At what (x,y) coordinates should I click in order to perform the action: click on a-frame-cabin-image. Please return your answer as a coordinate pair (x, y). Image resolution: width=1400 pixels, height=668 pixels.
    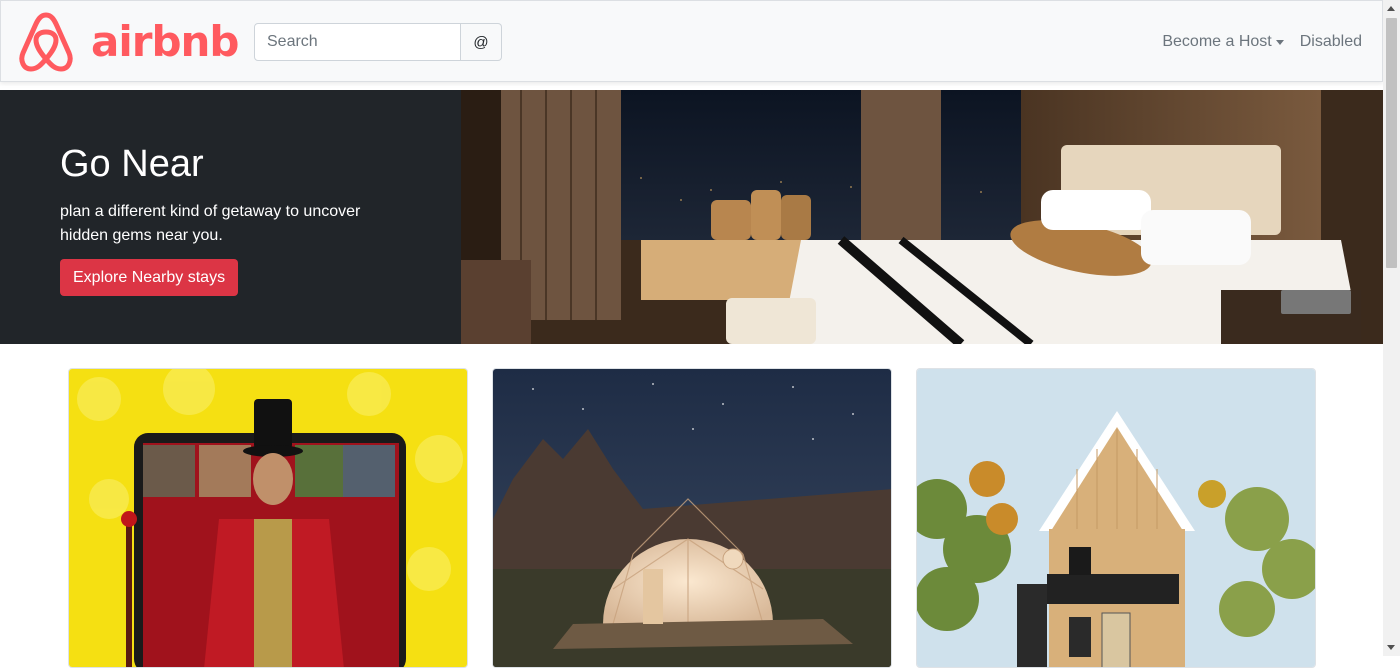
    Looking at the image, I should click on (1116, 518).